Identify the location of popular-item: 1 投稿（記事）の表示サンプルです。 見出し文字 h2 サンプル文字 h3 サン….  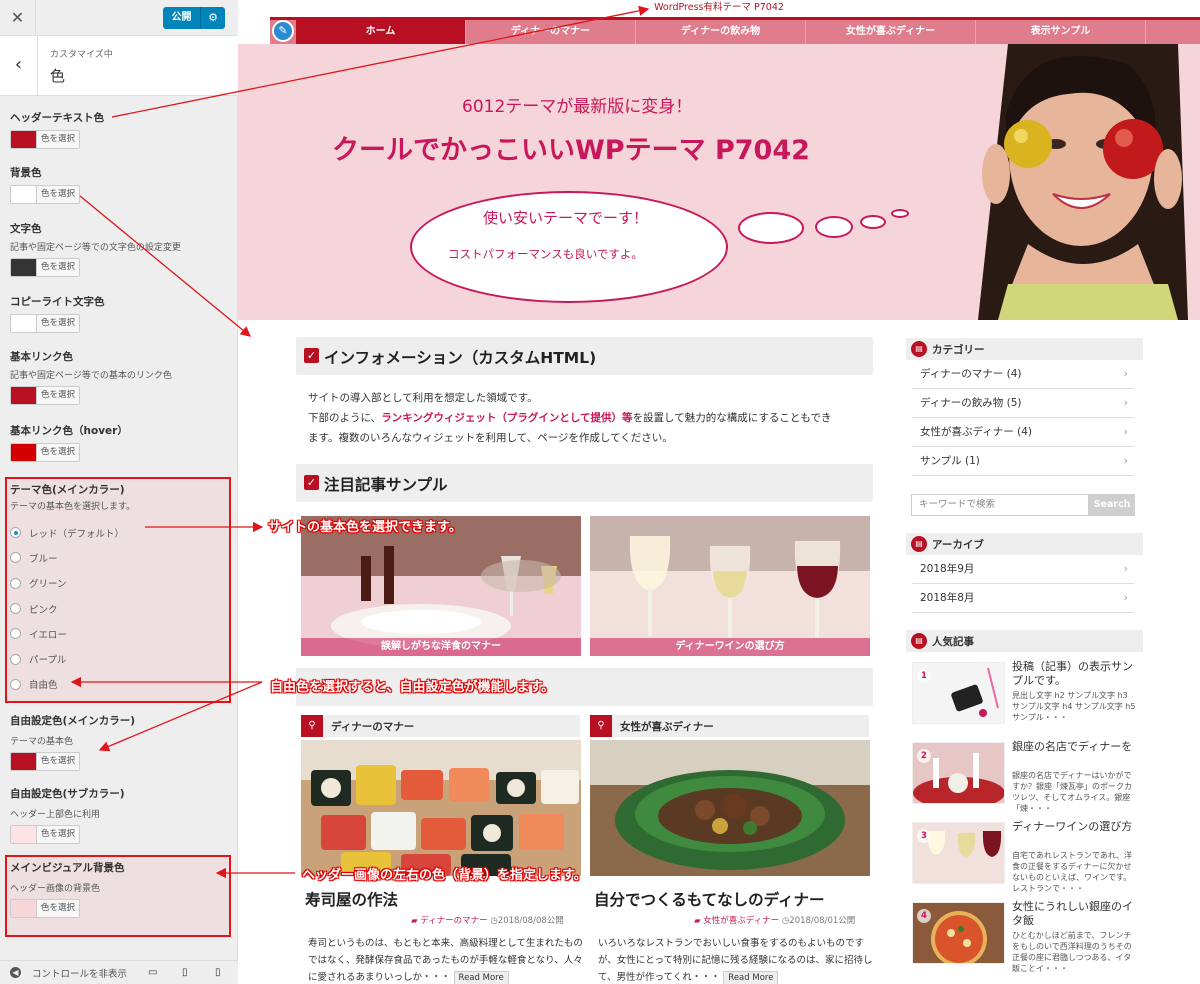
(1024, 695).